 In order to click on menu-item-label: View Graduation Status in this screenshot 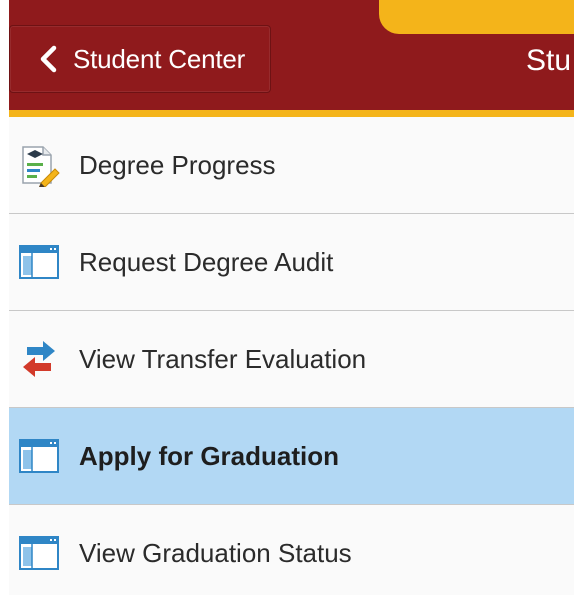, I will do `click(215, 552)`.